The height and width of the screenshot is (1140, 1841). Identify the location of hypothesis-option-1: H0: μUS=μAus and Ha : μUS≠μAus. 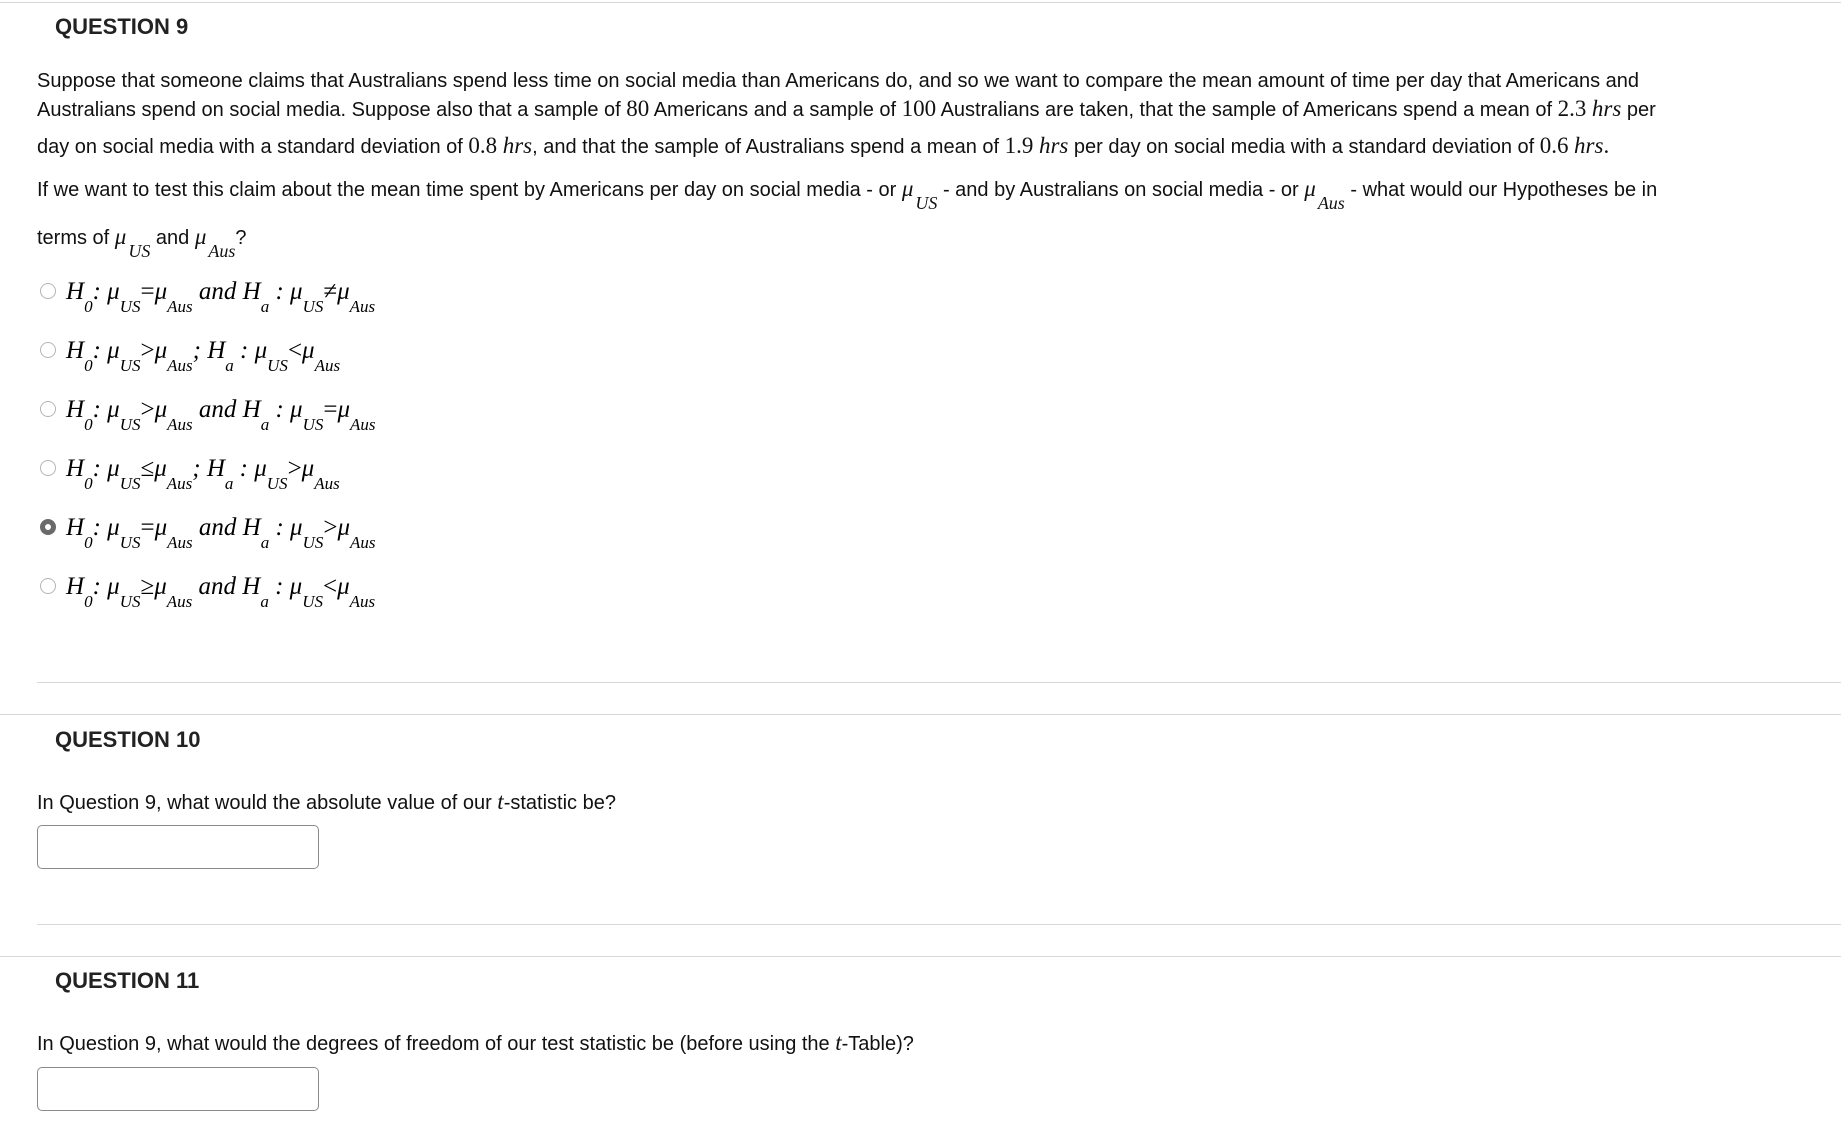
(207, 298).